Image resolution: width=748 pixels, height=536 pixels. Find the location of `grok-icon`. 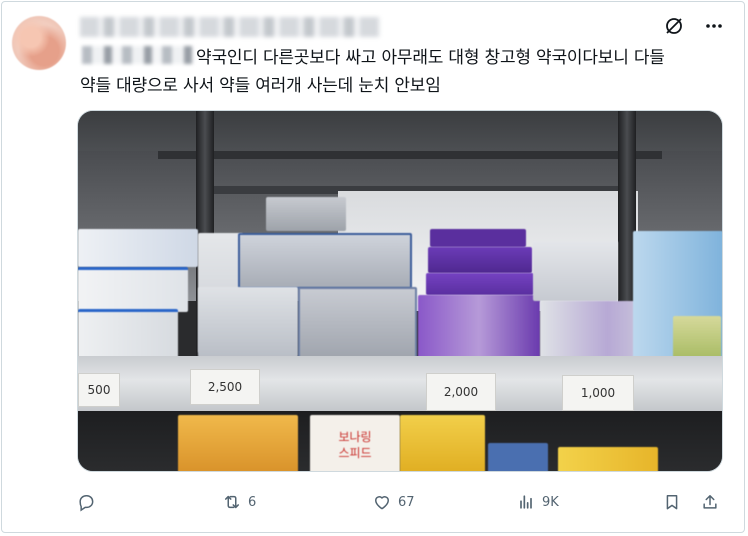

grok-icon is located at coordinates (674, 26).